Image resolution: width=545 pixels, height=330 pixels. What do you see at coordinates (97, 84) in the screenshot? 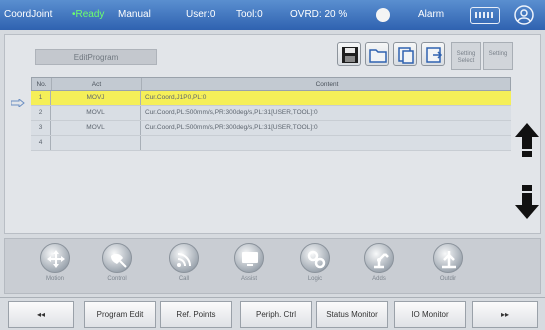
I see `col-act-header: Act` at bounding box center [97, 84].